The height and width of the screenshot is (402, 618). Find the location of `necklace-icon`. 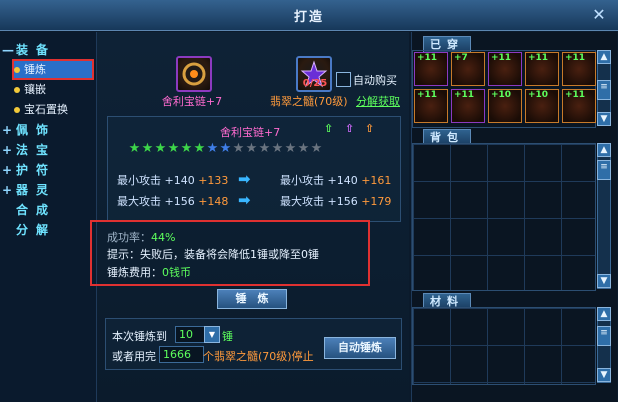

necklace-icon is located at coordinates (194, 74).